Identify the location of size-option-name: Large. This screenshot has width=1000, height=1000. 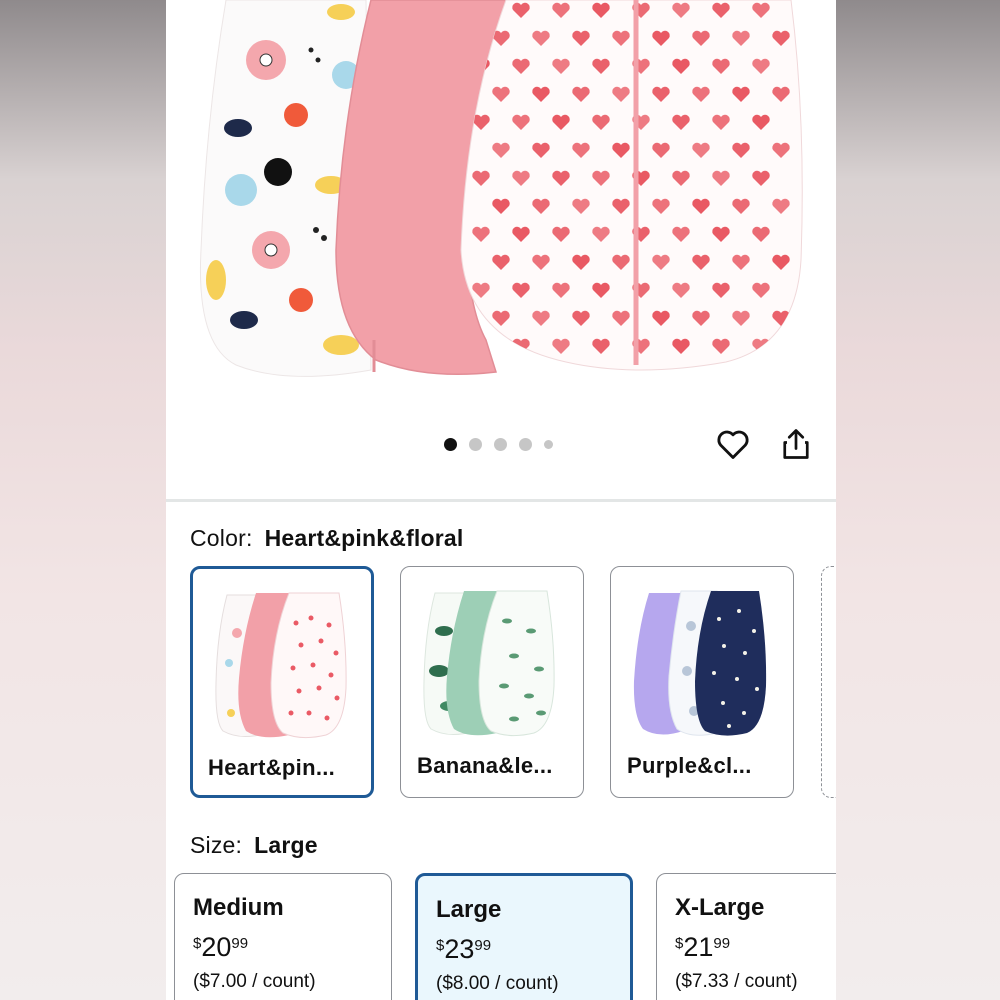
(469, 909).